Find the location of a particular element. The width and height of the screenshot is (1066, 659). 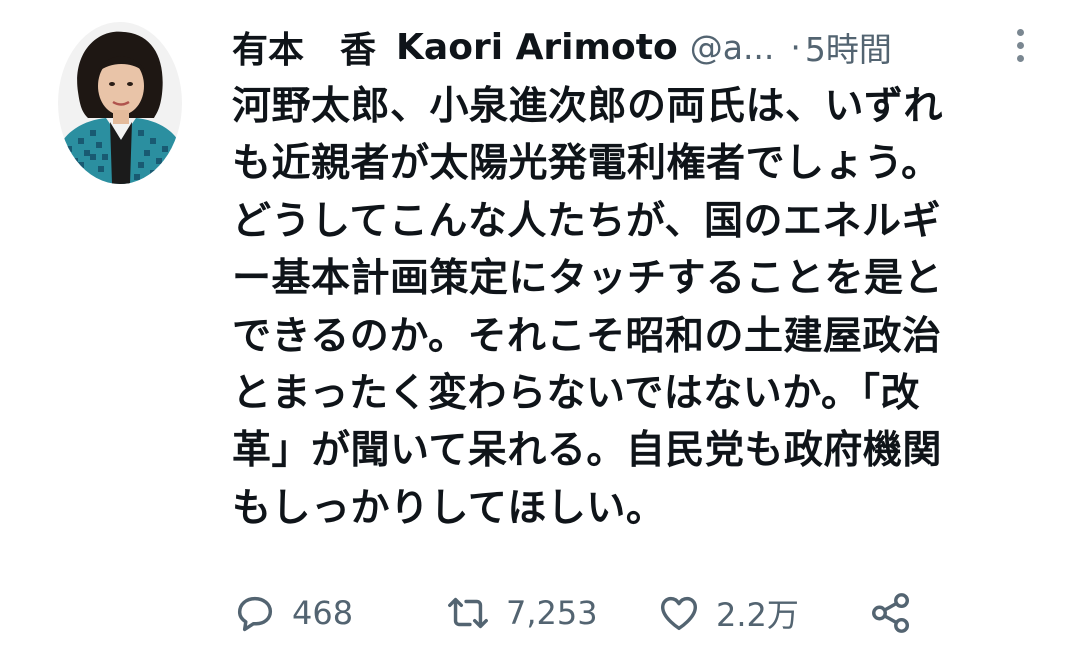

heart-outline-icon is located at coordinates (679, 613).